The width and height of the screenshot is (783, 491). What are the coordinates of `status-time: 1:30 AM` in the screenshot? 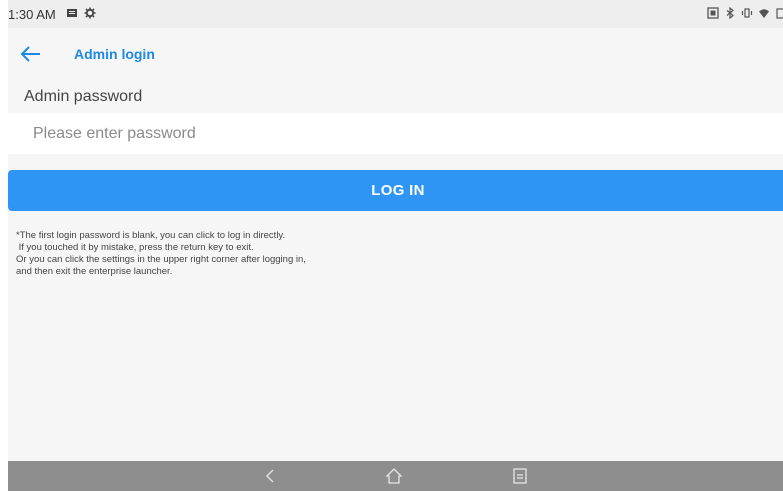 It's located at (32, 14).